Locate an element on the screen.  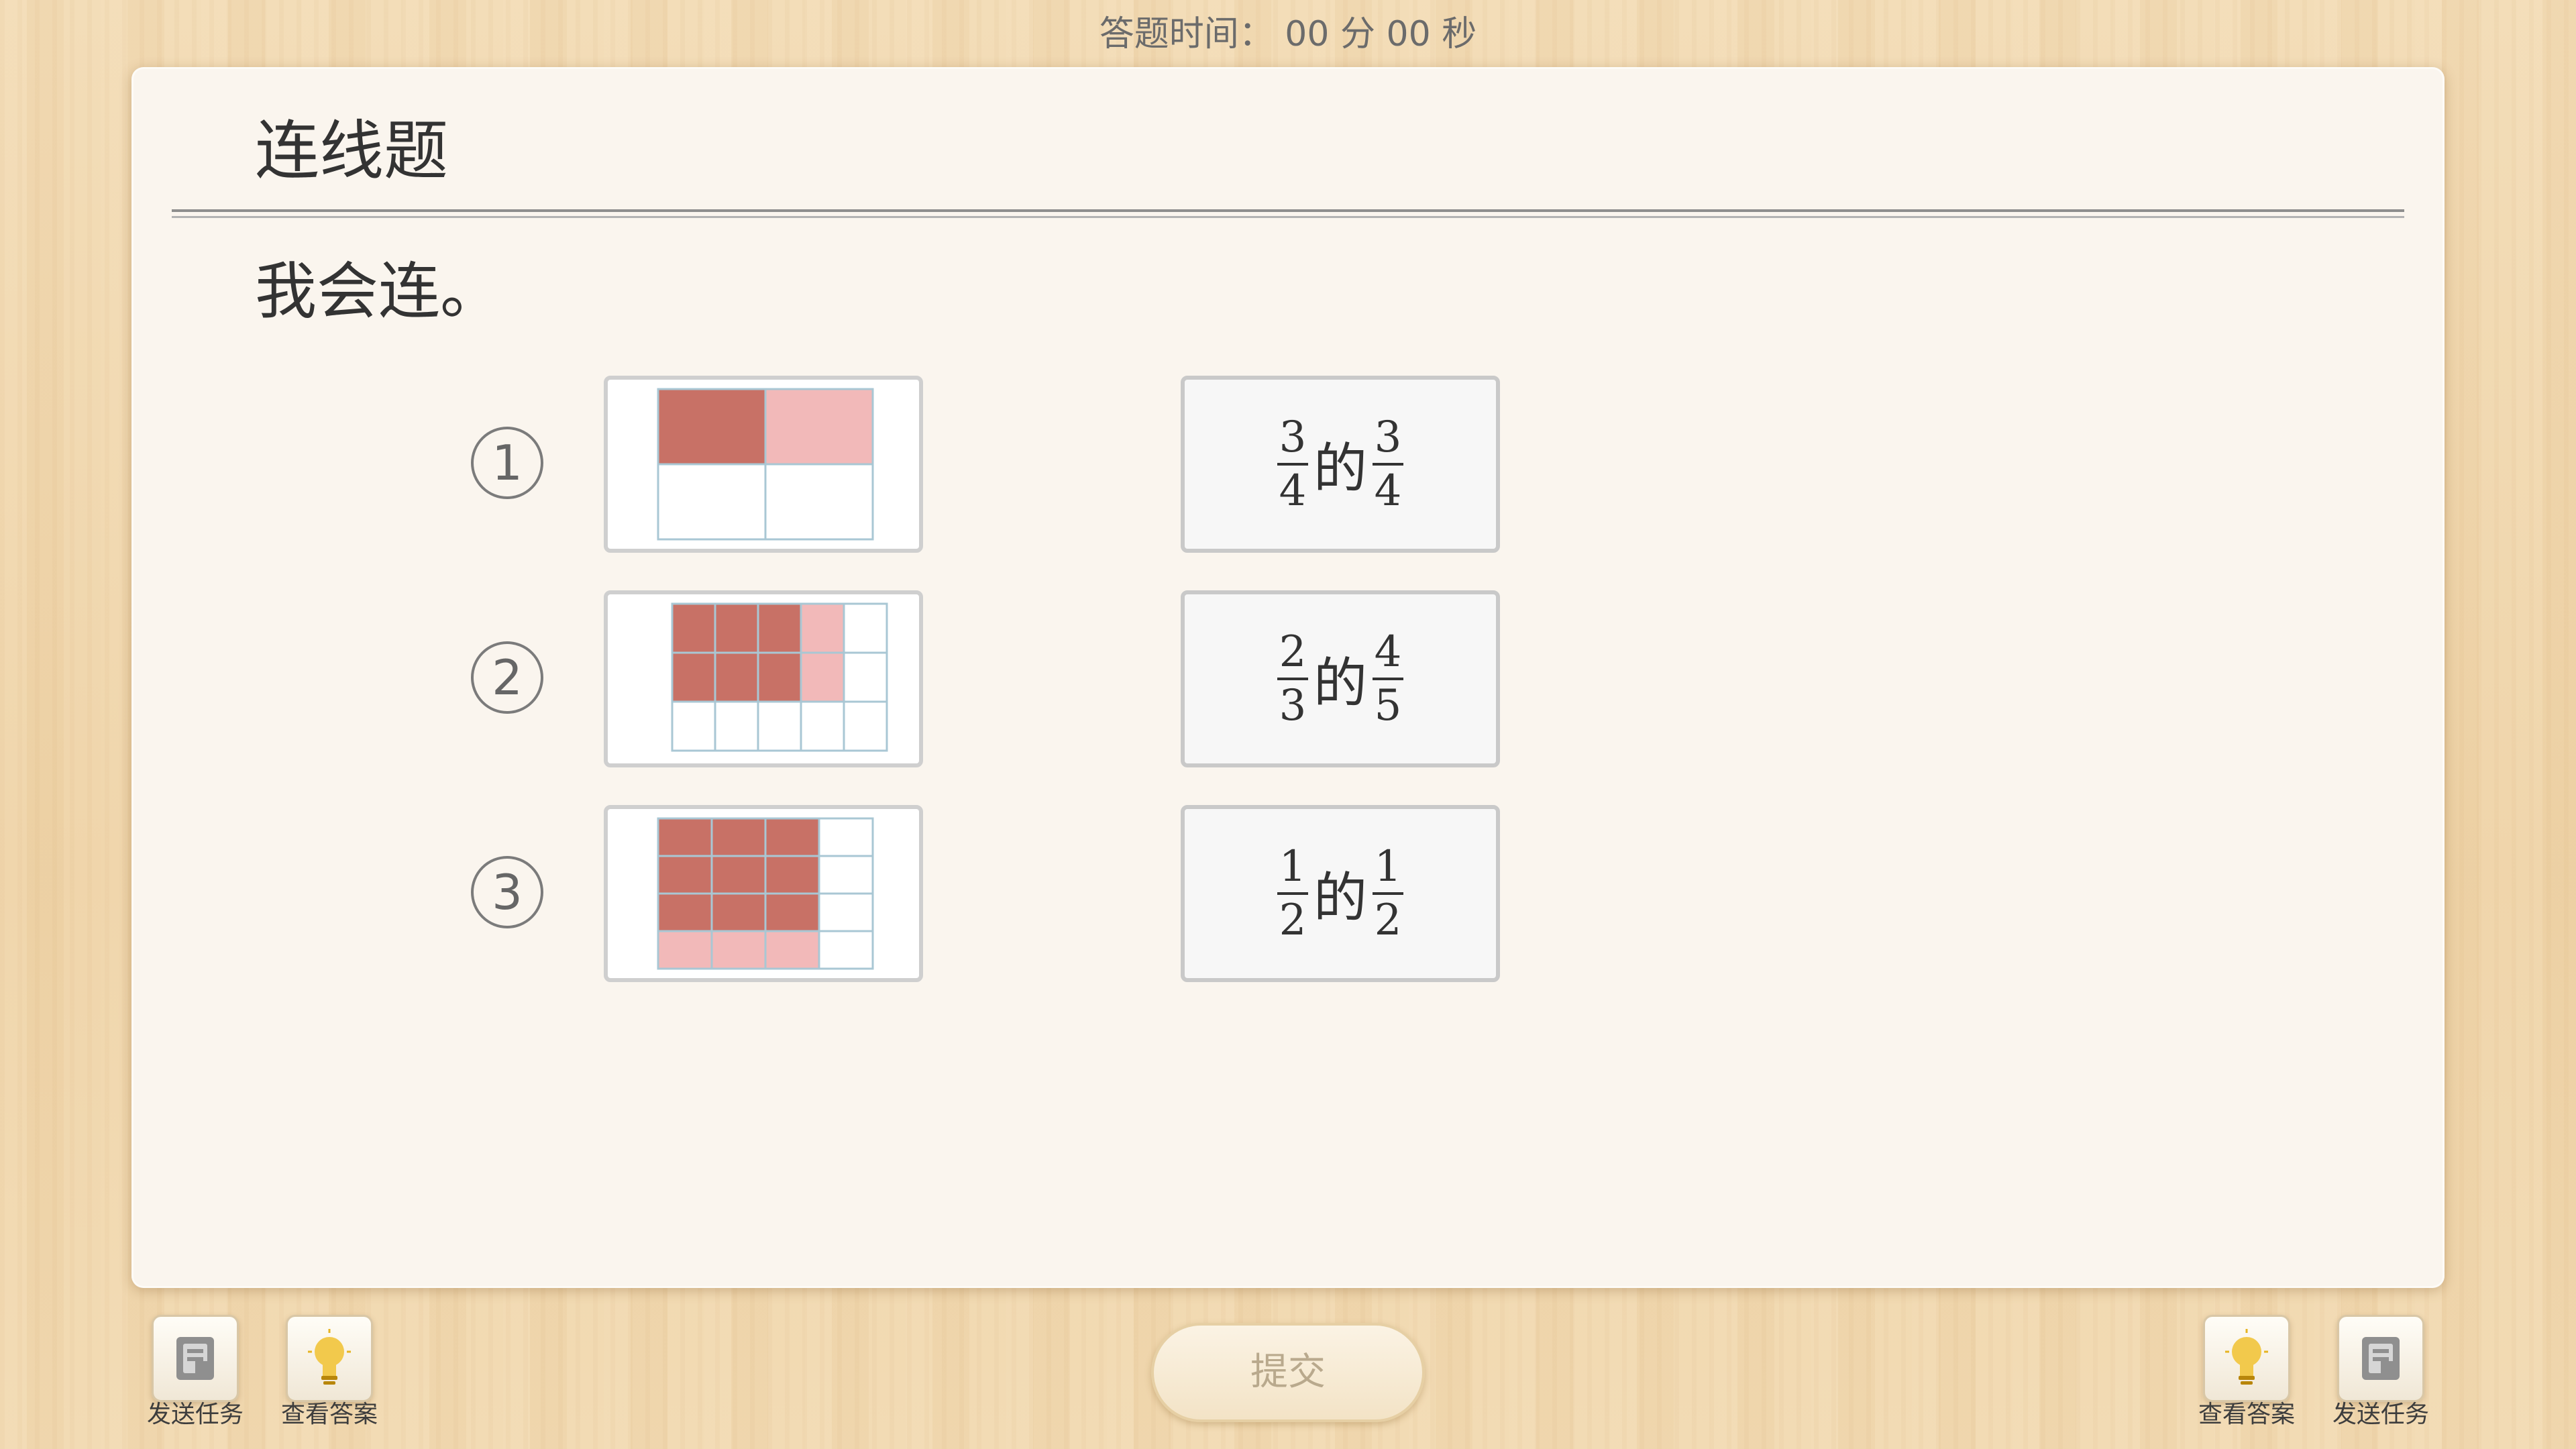
fraction-left-2: 2 3 is located at coordinates (1292, 679).